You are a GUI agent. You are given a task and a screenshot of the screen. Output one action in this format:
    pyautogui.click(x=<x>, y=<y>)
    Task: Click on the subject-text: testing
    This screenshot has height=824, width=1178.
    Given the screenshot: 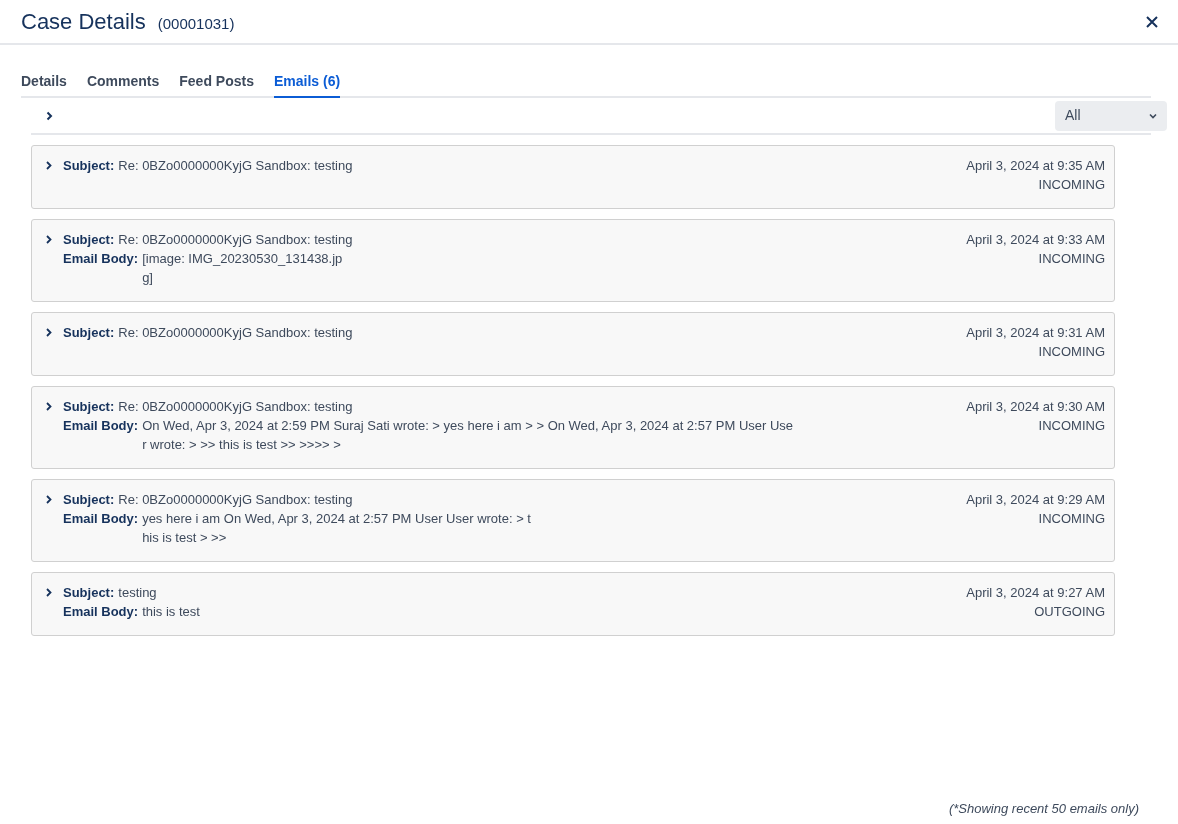 What is the action you would take?
    pyautogui.click(x=137, y=593)
    